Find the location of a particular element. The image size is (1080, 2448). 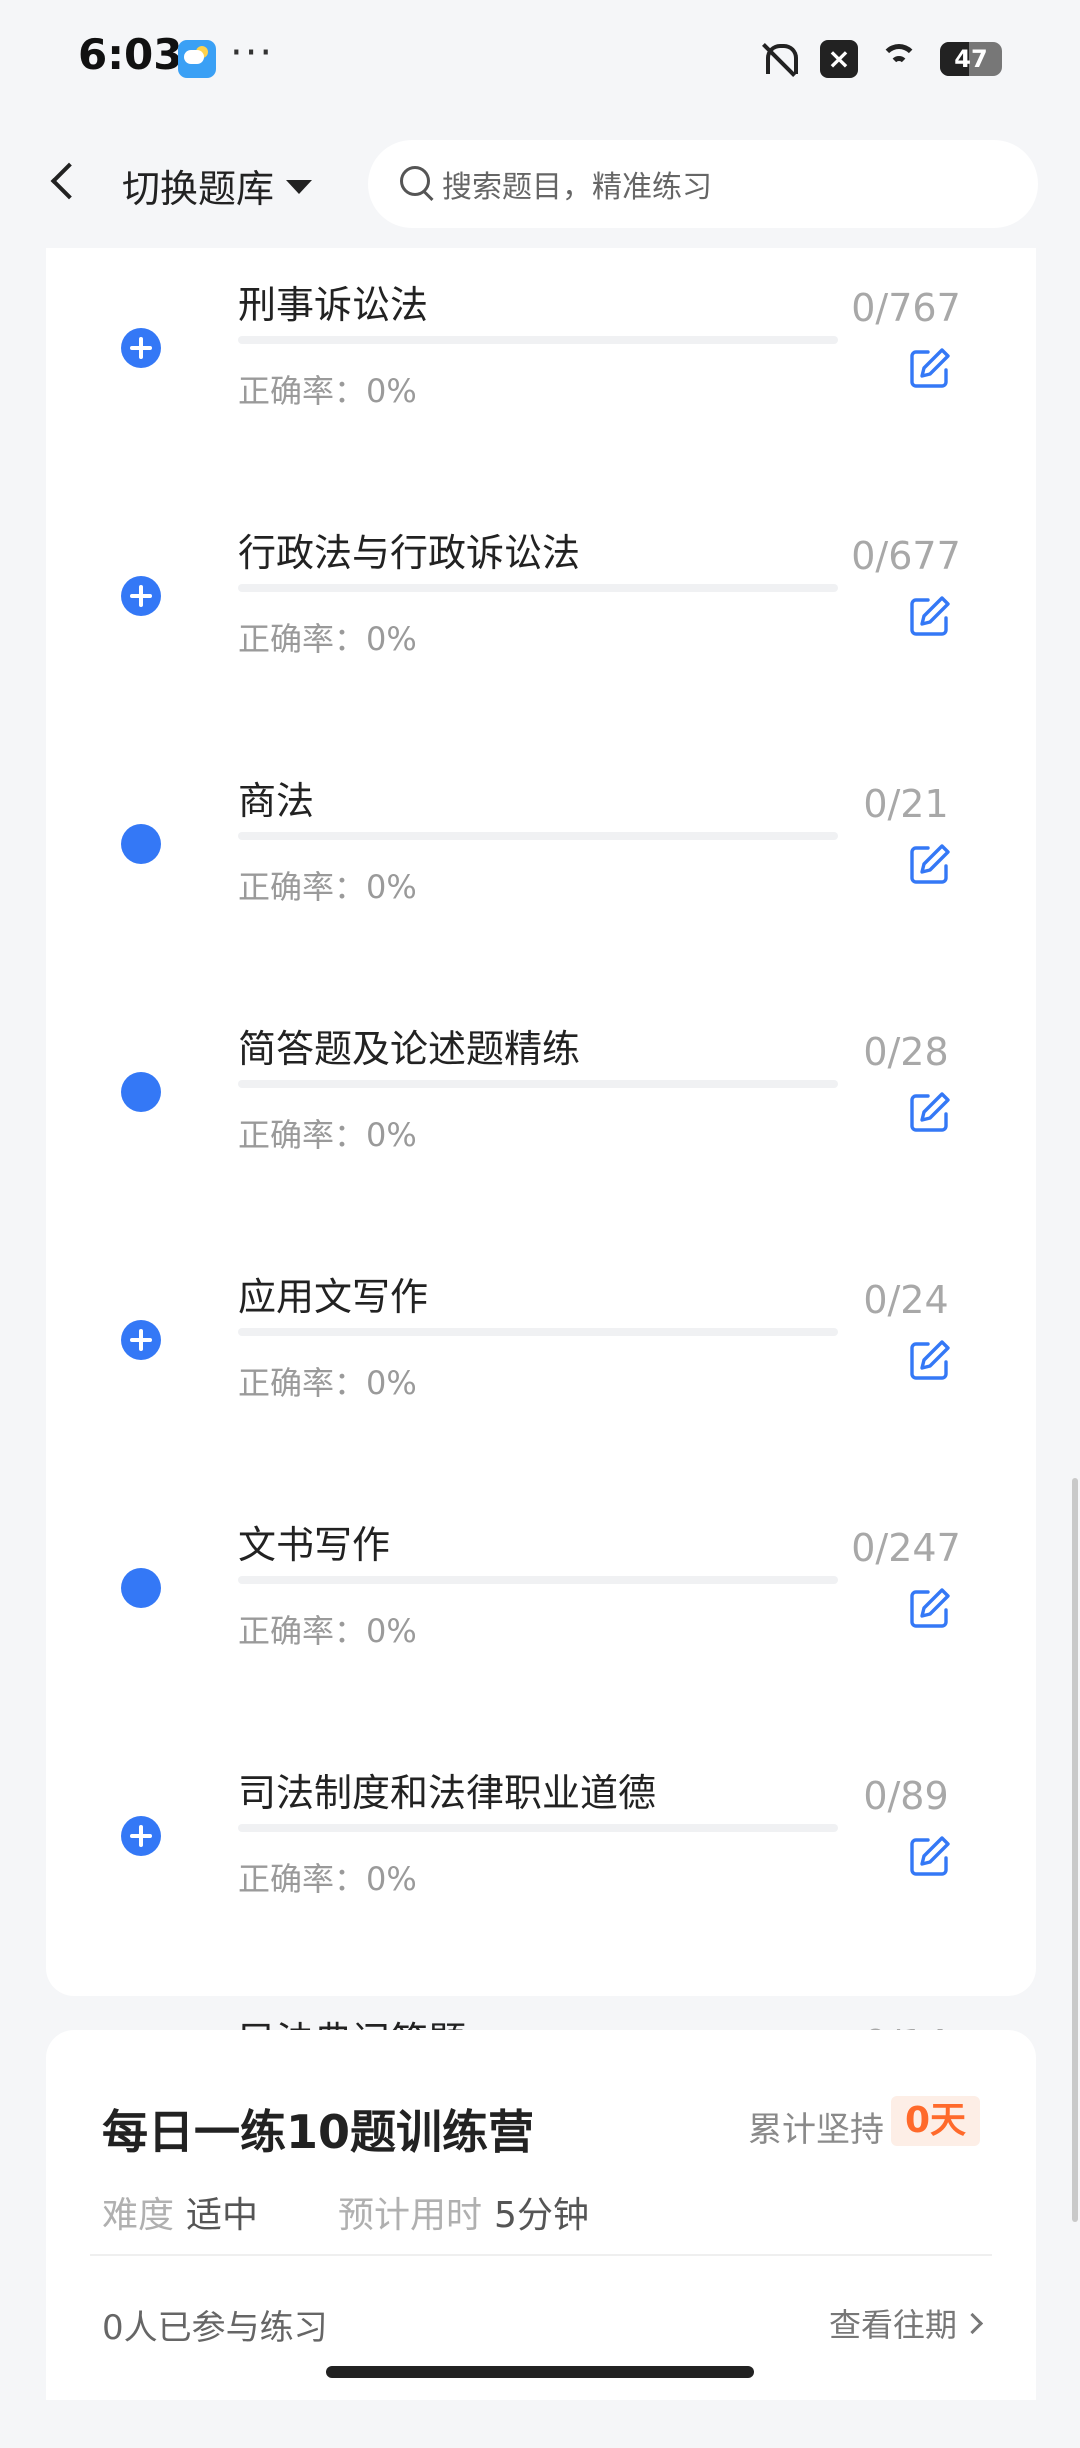

top-nav: 切换题库 搜索题目，精准练习 is located at coordinates (540, 183).